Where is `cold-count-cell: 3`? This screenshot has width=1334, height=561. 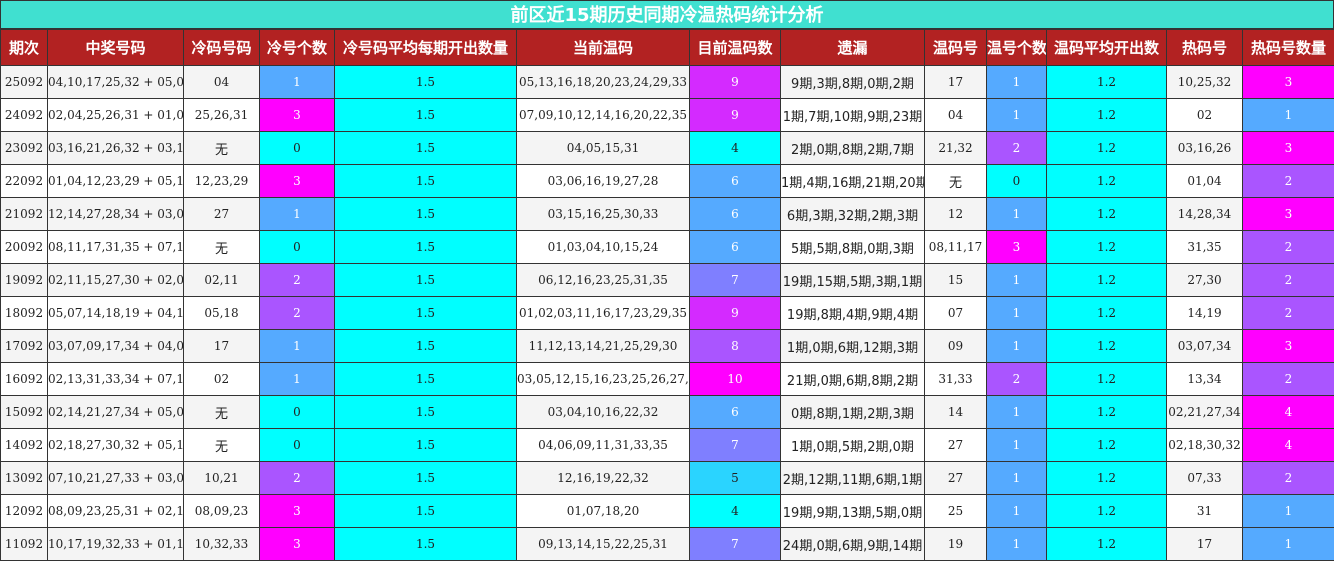 cold-count-cell: 3 is located at coordinates (297, 181).